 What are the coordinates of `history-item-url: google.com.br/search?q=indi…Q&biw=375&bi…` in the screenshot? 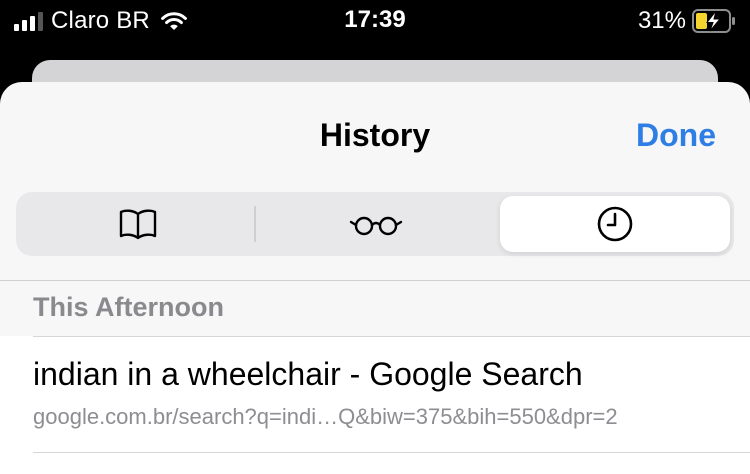 It's located at (325, 416).